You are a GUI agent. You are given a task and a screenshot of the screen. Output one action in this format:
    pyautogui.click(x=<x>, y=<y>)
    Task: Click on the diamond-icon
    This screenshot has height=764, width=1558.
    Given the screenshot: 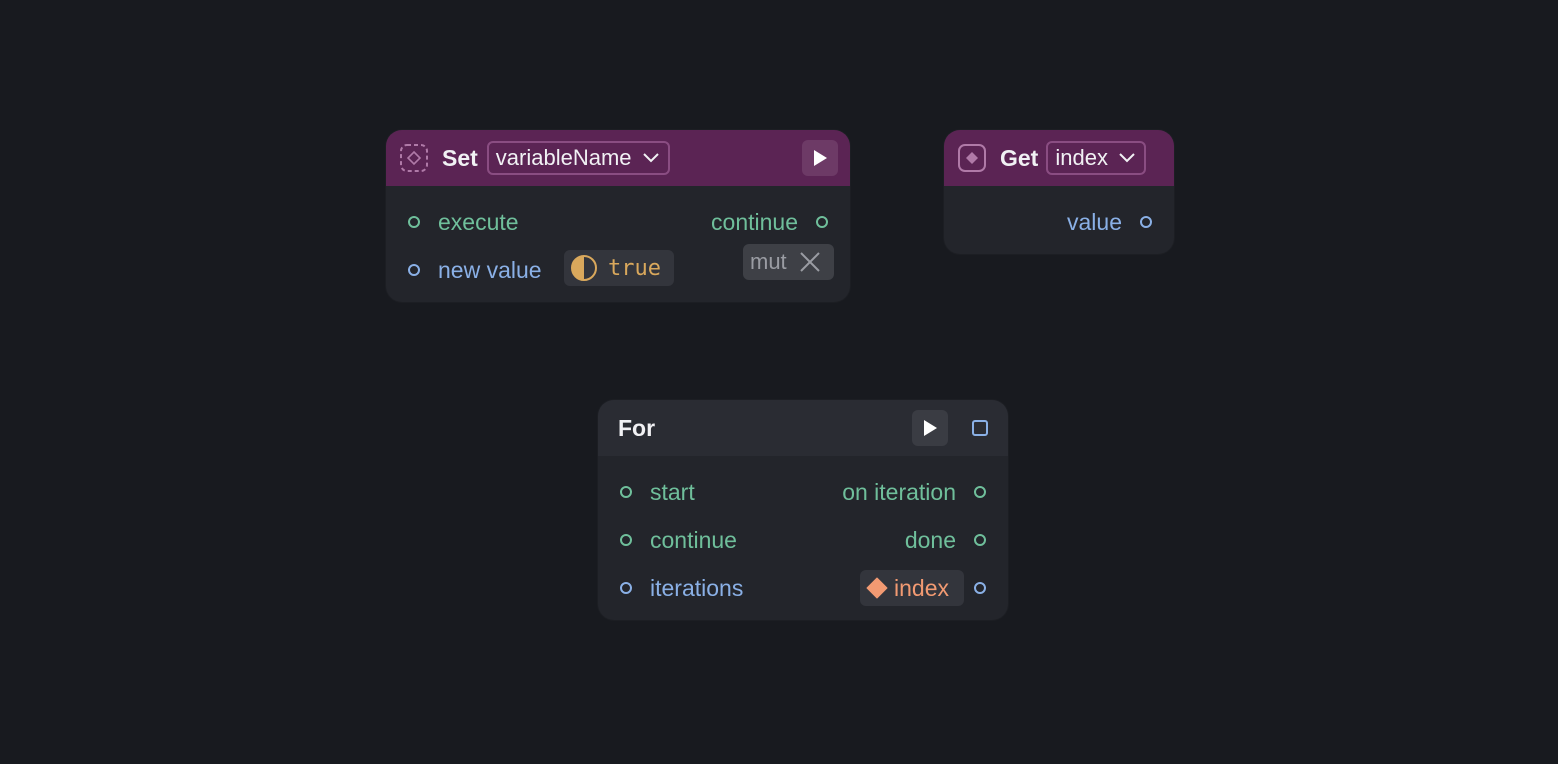 What is the action you would take?
    pyautogui.click(x=877, y=588)
    